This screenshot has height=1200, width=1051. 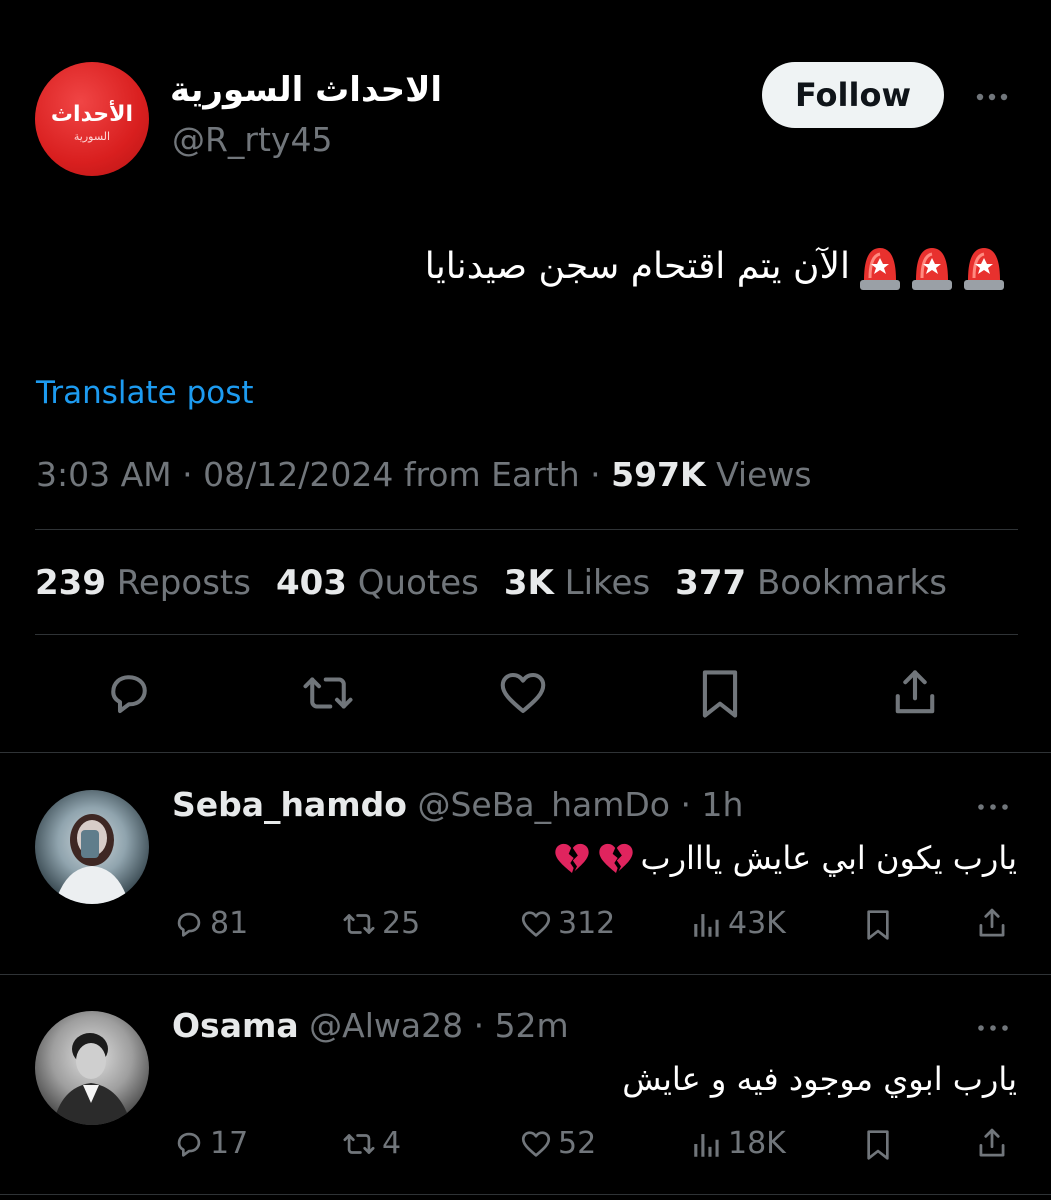 What do you see at coordinates (377, 583) in the screenshot?
I see `quotes-stat: 403 Quotes` at bounding box center [377, 583].